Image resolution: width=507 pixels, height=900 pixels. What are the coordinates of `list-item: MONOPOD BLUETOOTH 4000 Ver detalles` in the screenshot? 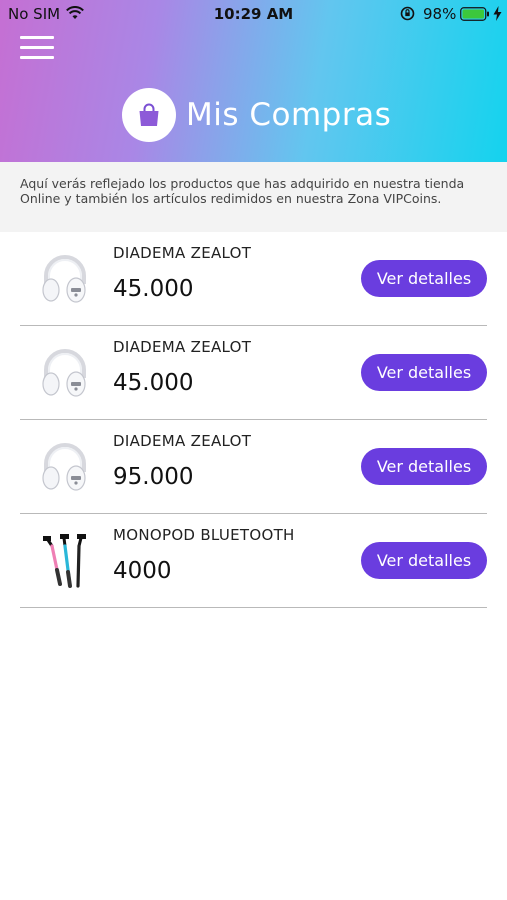 It's located at (253, 561).